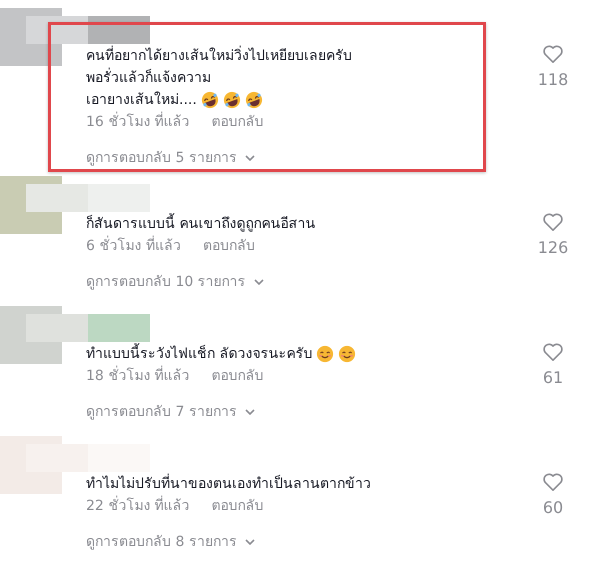  Describe the element at coordinates (138, 506) in the screenshot. I see `timestamp: 22 ชั่วโมง ที่แล้ว` at that location.